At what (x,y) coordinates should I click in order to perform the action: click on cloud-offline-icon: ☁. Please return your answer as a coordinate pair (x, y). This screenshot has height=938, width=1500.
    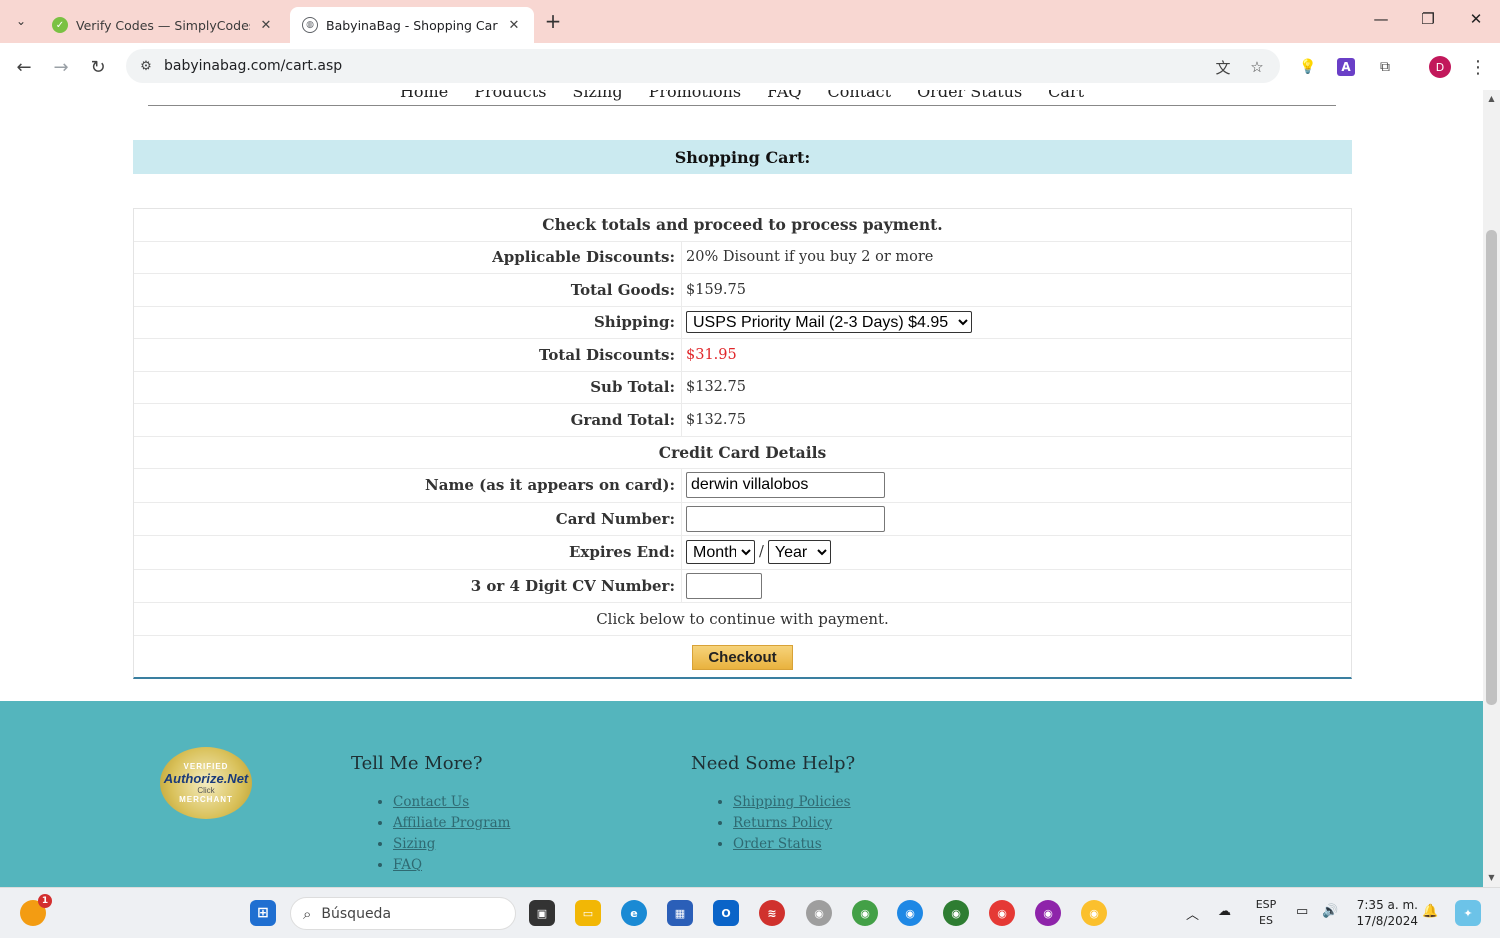
    Looking at the image, I should click on (1224, 911).